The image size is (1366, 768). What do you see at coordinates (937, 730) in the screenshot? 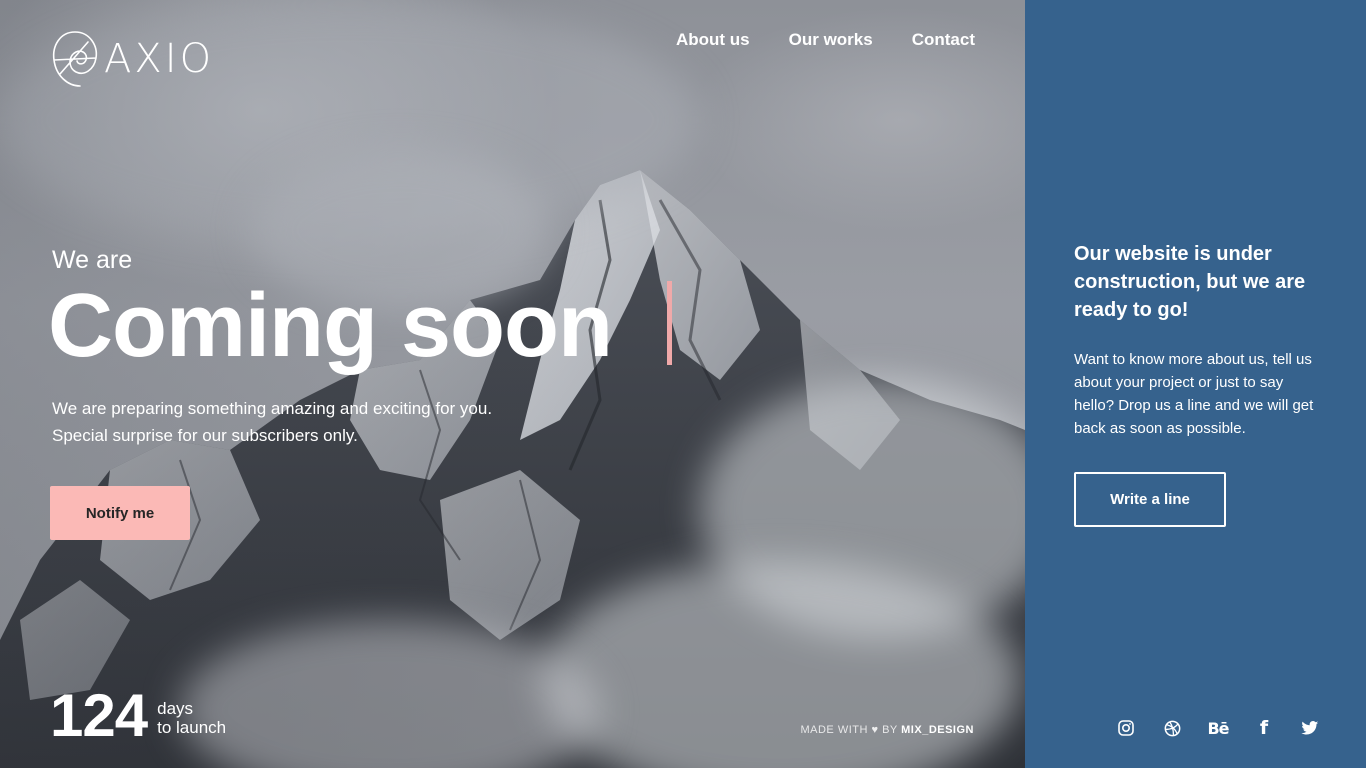
I see `credit-author-link: MIX_DESIGN` at bounding box center [937, 730].